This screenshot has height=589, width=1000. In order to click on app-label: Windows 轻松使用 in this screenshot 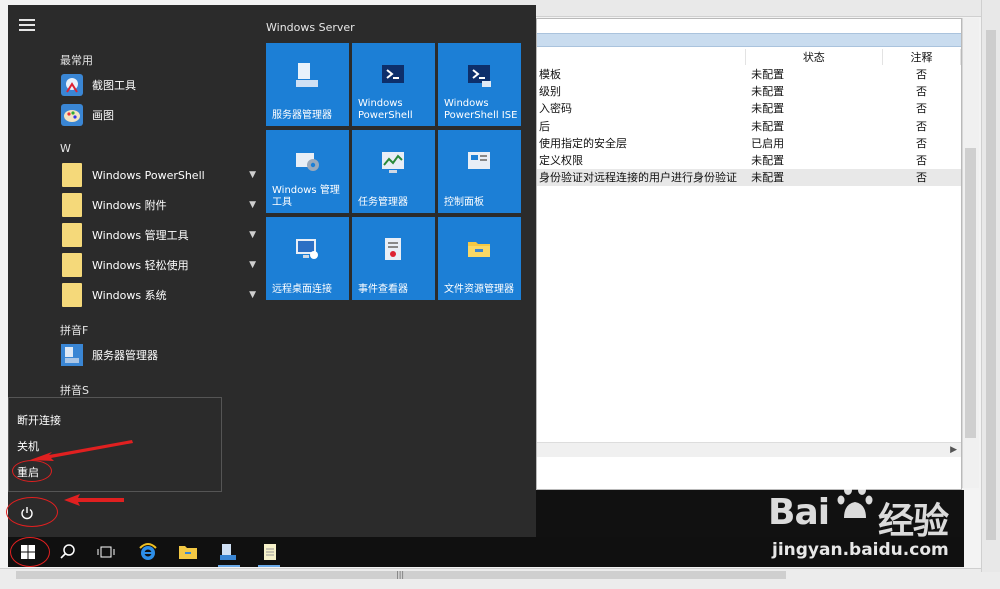, I will do `click(140, 265)`.